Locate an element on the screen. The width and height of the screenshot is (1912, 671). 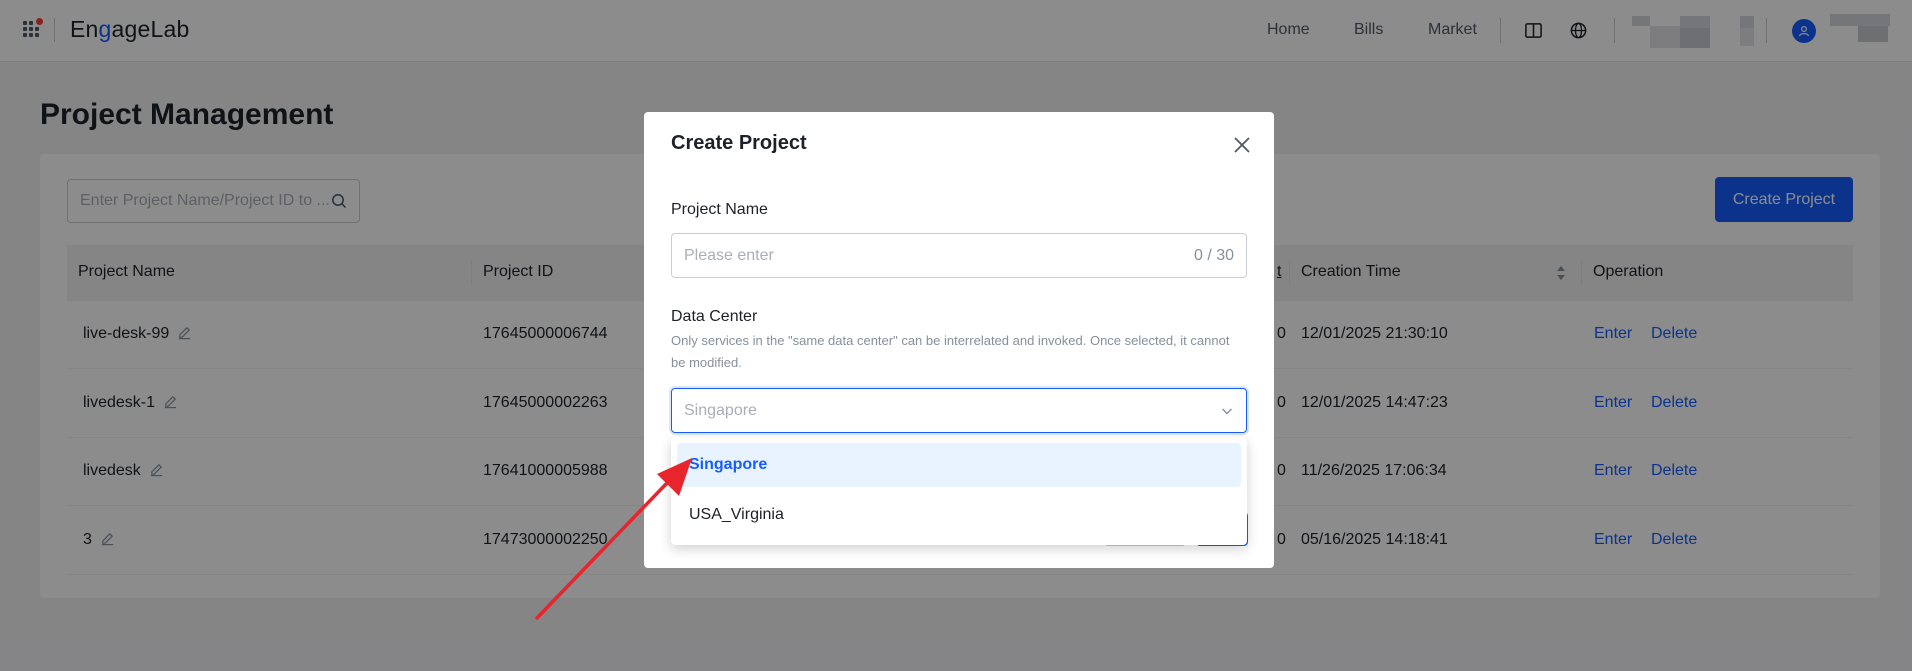
data-center-placeholder: Singapore is located at coordinates (720, 410).